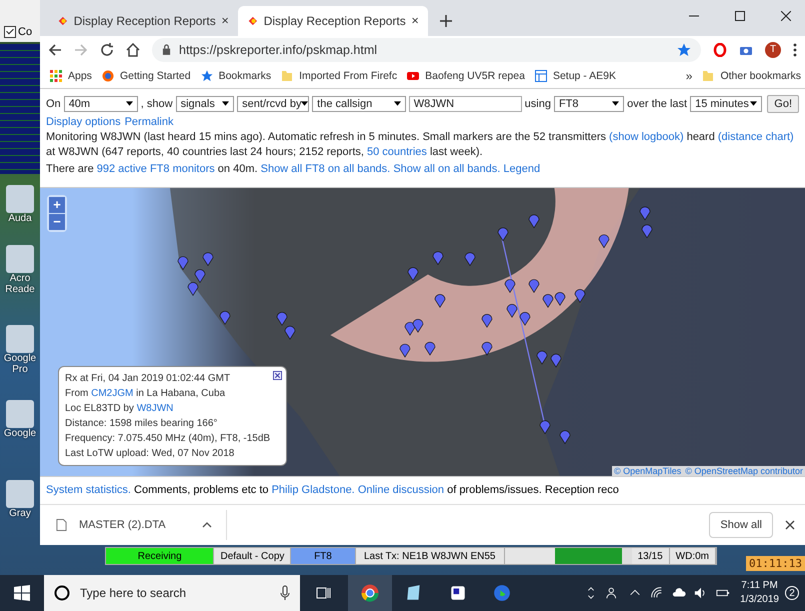  I want to click on status-cell: Receiving, so click(160, 556).